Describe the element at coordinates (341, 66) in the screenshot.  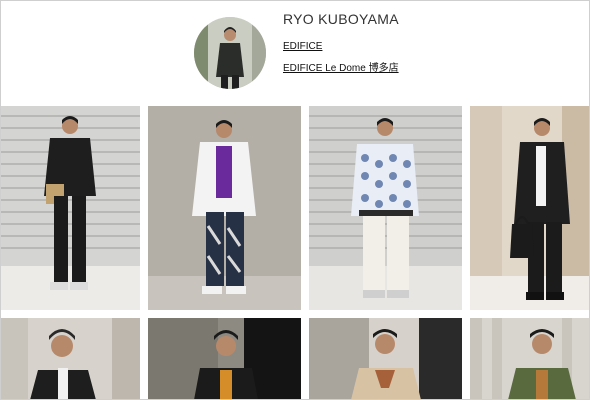
I see `store-link-le-dome-hakata: EDIFICE Le Dome 博多店` at that location.